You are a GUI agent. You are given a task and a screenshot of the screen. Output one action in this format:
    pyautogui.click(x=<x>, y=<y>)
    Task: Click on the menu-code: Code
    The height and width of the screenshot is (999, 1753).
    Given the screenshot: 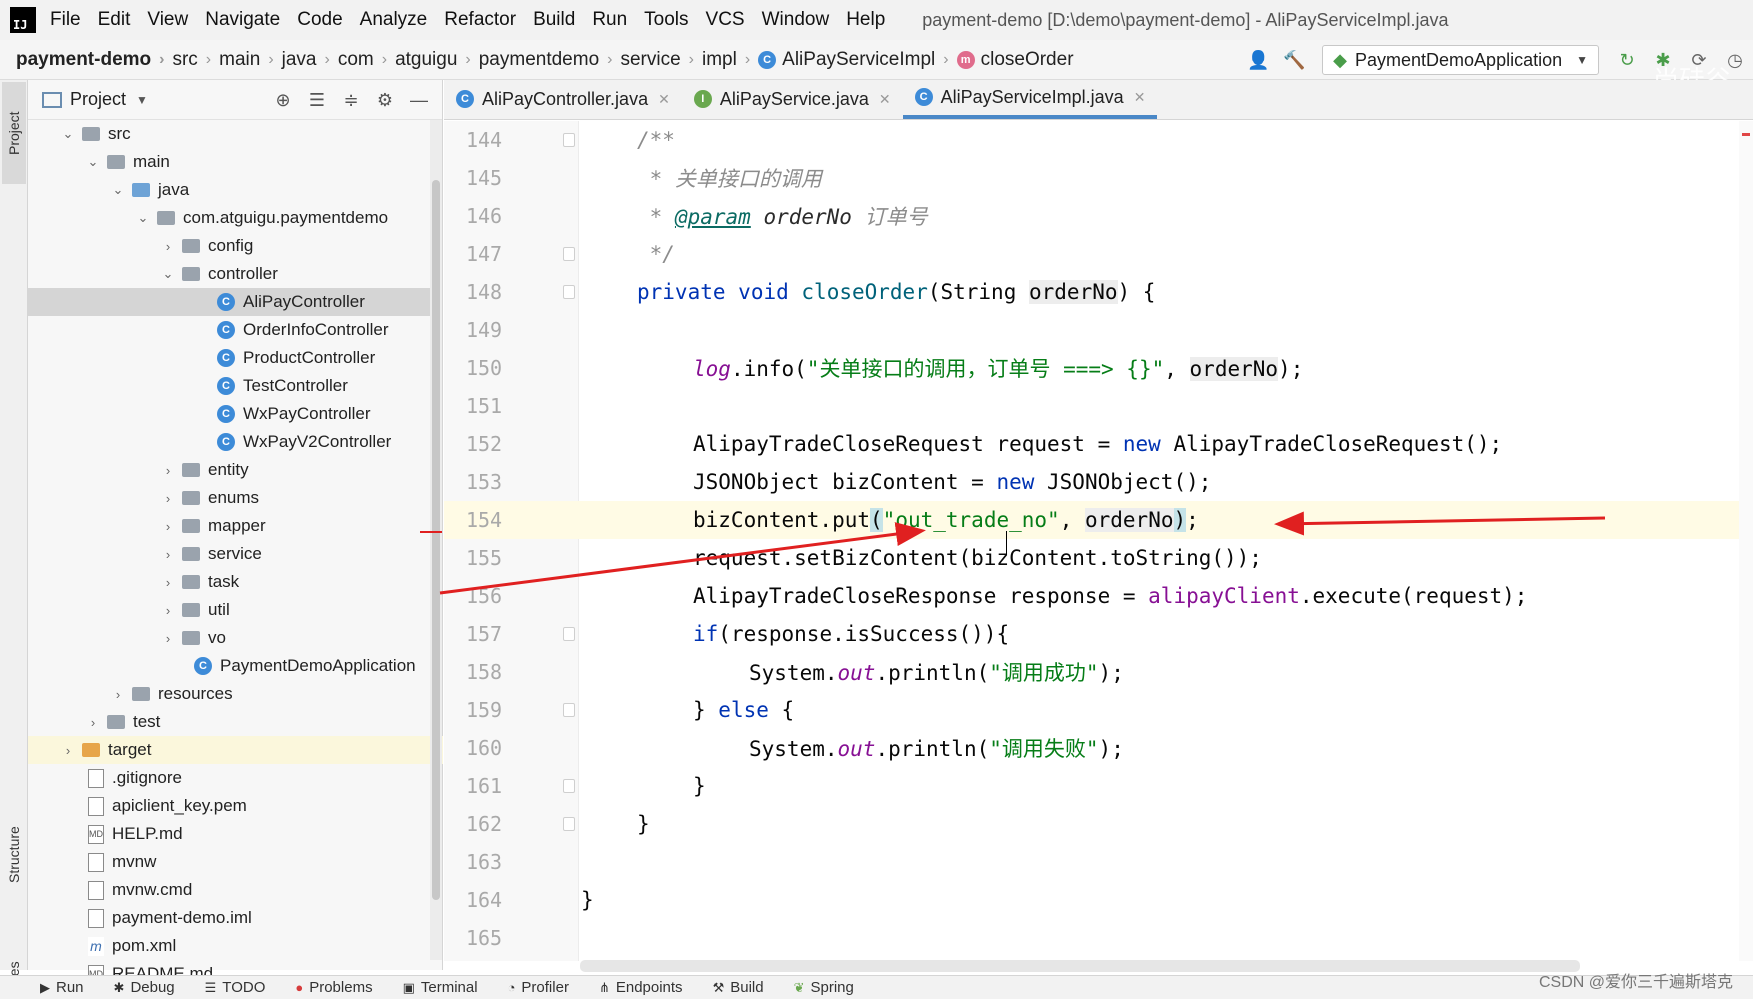 What is the action you would take?
    pyautogui.click(x=319, y=20)
    